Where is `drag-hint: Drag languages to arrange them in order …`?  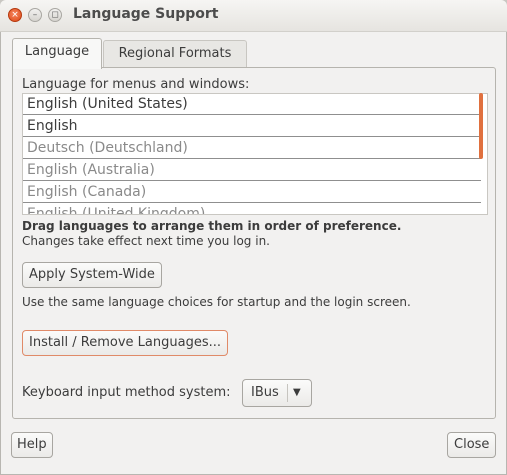 drag-hint: Drag languages to arrange them in order … is located at coordinates (212, 226).